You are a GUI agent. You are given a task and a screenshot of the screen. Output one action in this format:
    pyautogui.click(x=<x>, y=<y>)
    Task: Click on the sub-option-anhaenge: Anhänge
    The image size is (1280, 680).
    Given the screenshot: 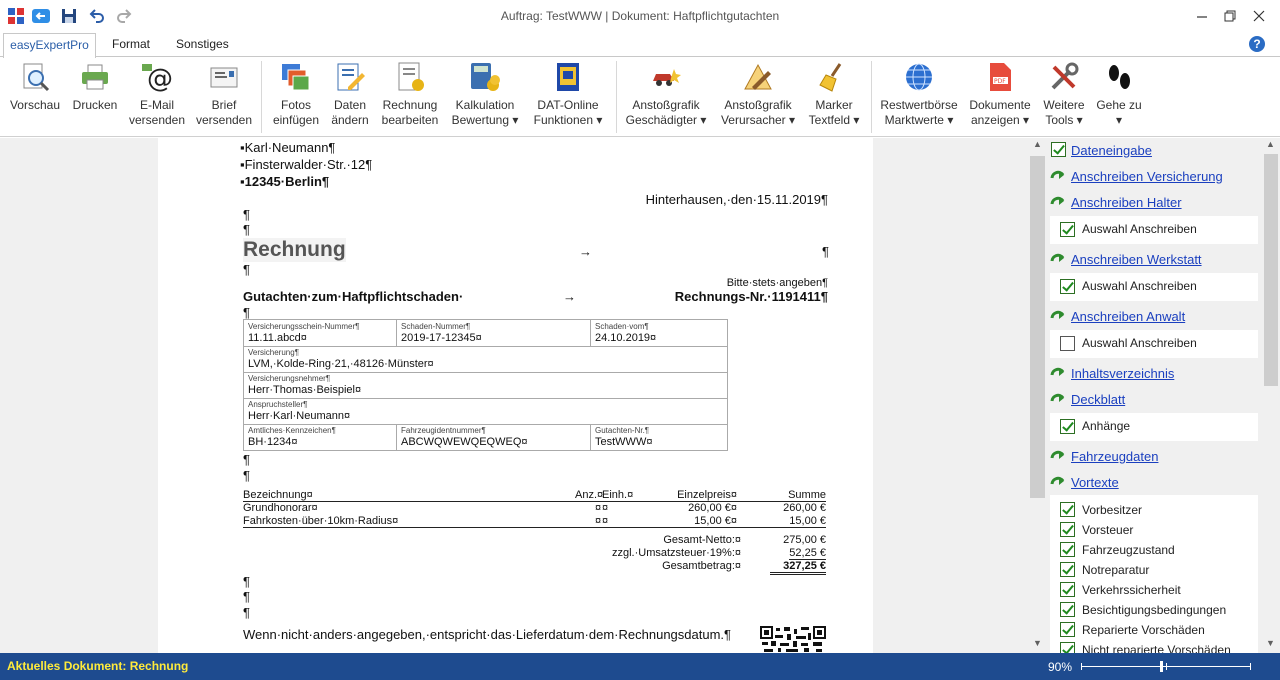 What is the action you would take?
    pyautogui.click(x=1154, y=427)
    